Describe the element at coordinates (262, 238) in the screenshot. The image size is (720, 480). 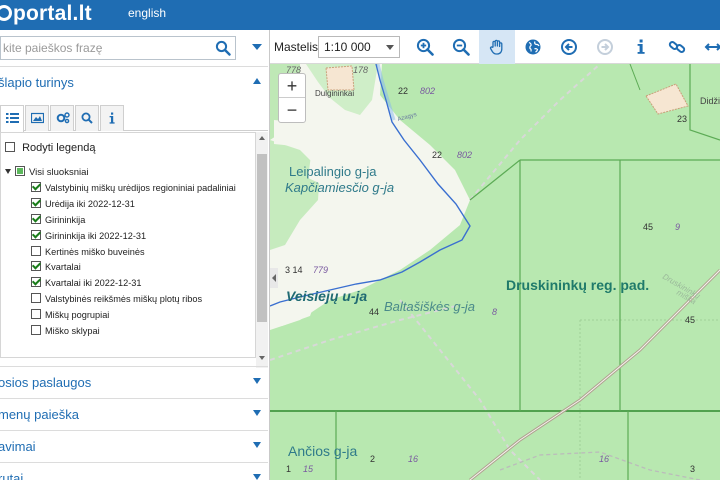
I see `scroll-thumb` at that location.